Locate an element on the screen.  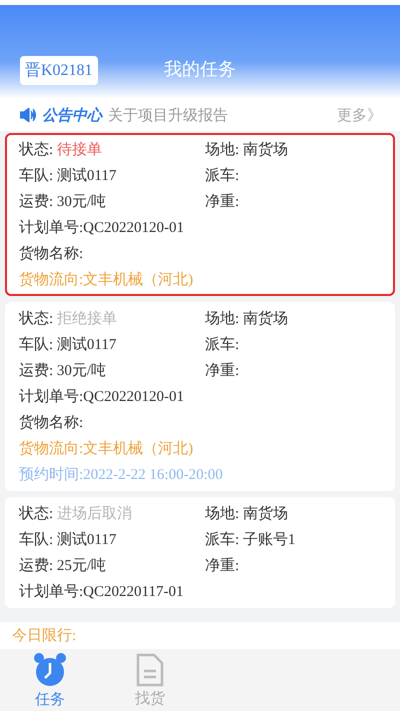
speaker-icon is located at coordinates (28, 115).